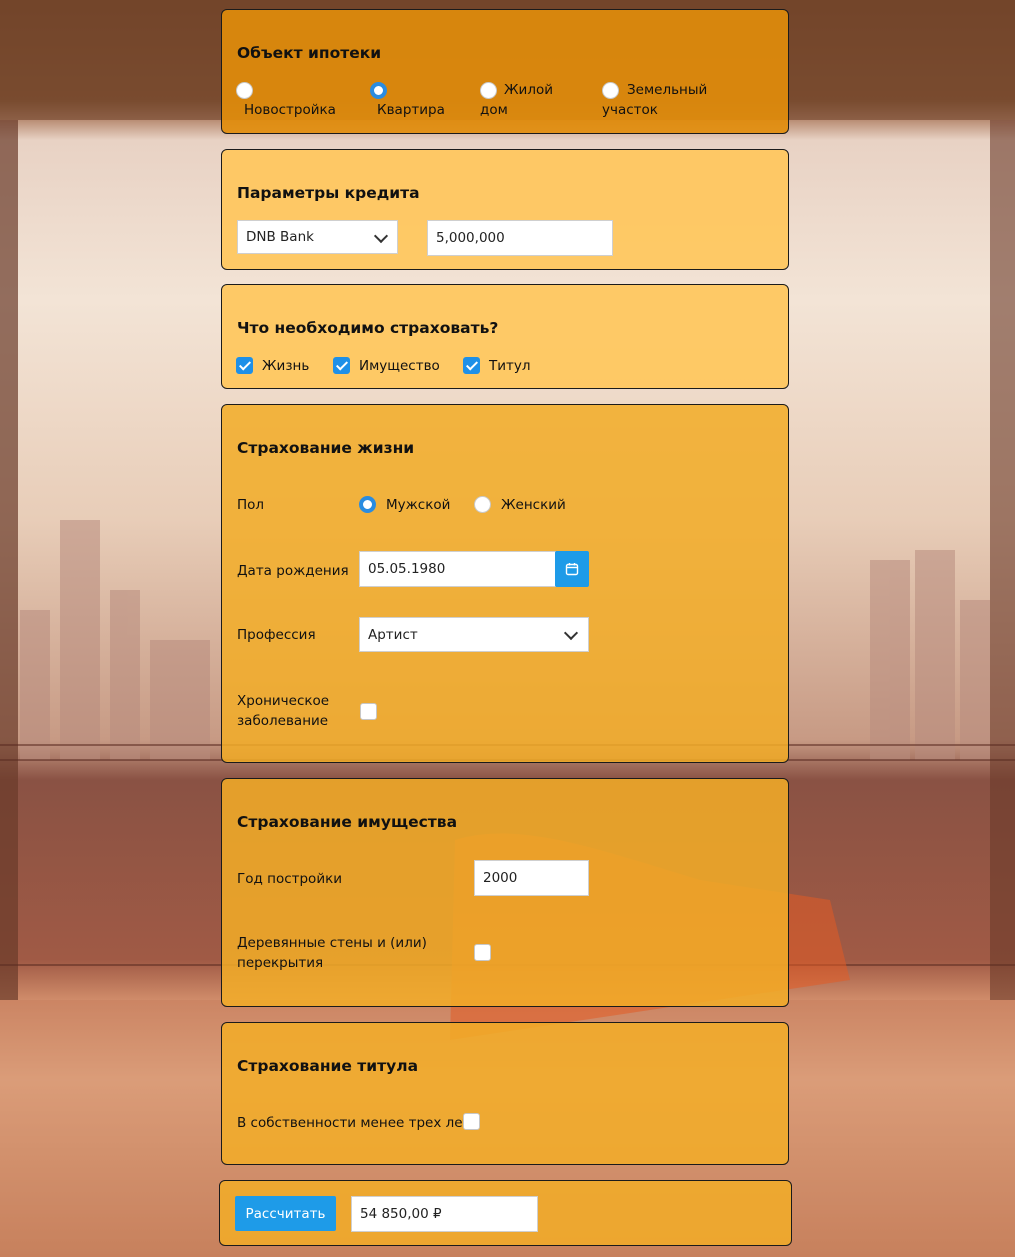  I want to click on calculate-button-label: Рассчитать, so click(285, 1213).